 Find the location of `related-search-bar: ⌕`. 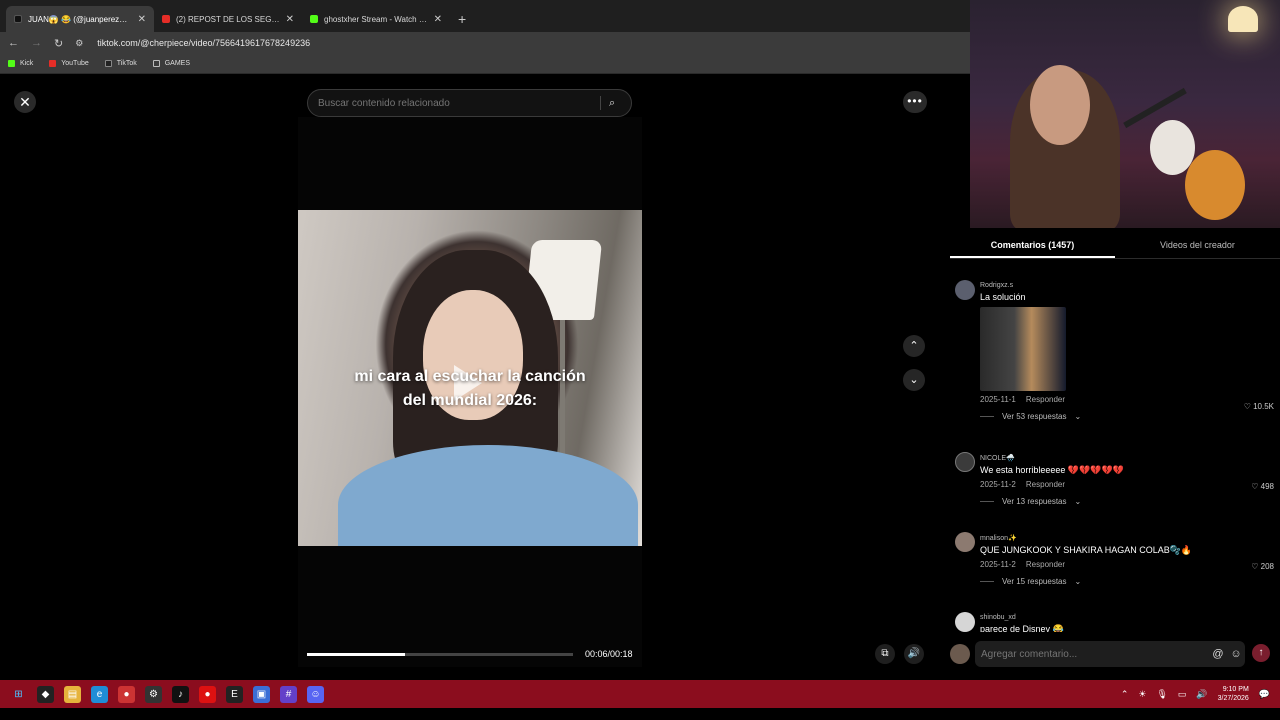

related-search-bar: ⌕ is located at coordinates (469, 103).